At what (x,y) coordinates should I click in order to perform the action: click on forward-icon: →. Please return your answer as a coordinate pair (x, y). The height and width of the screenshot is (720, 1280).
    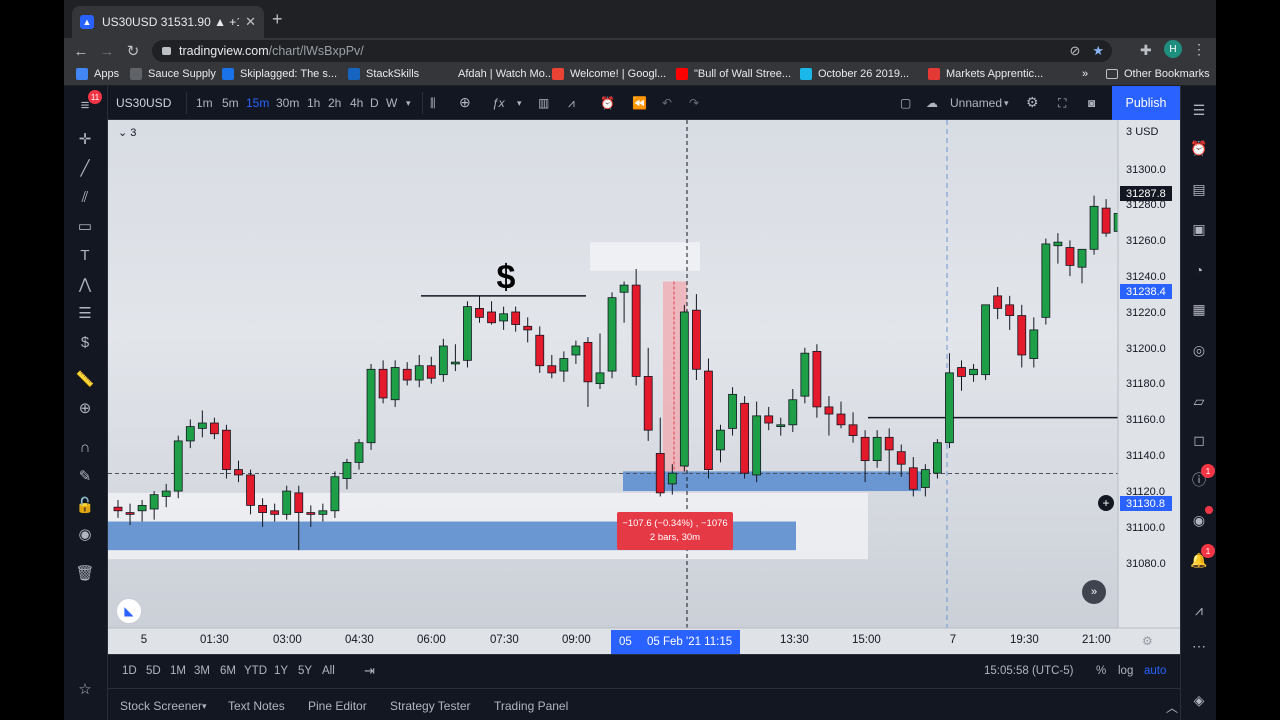
    Looking at the image, I should click on (107, 51).